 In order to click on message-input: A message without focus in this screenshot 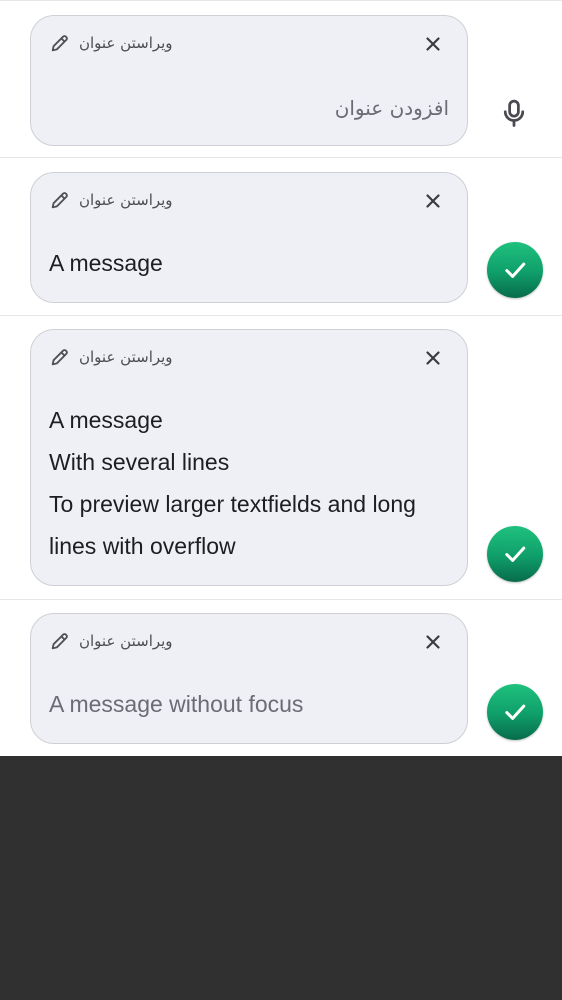, I will do `click(249, 704)`.